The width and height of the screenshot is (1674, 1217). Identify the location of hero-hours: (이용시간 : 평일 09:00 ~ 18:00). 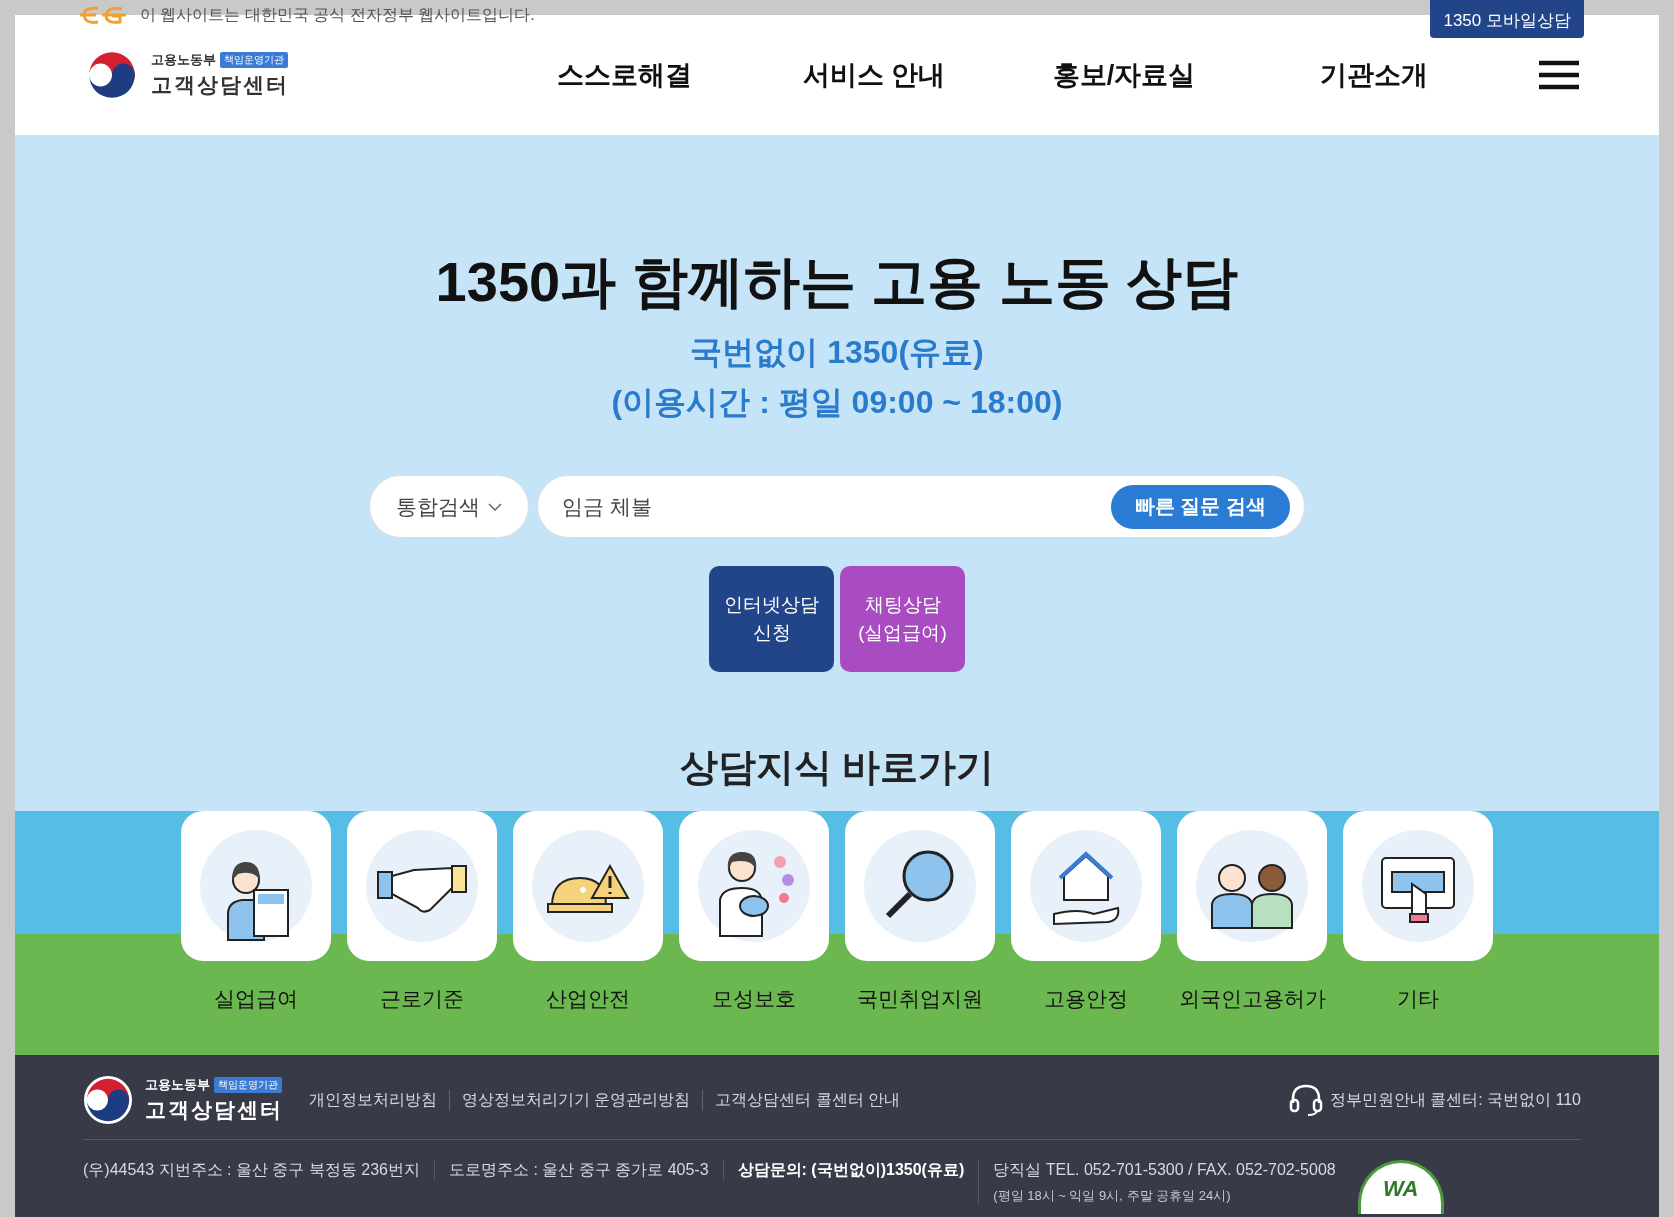
(837, 402).